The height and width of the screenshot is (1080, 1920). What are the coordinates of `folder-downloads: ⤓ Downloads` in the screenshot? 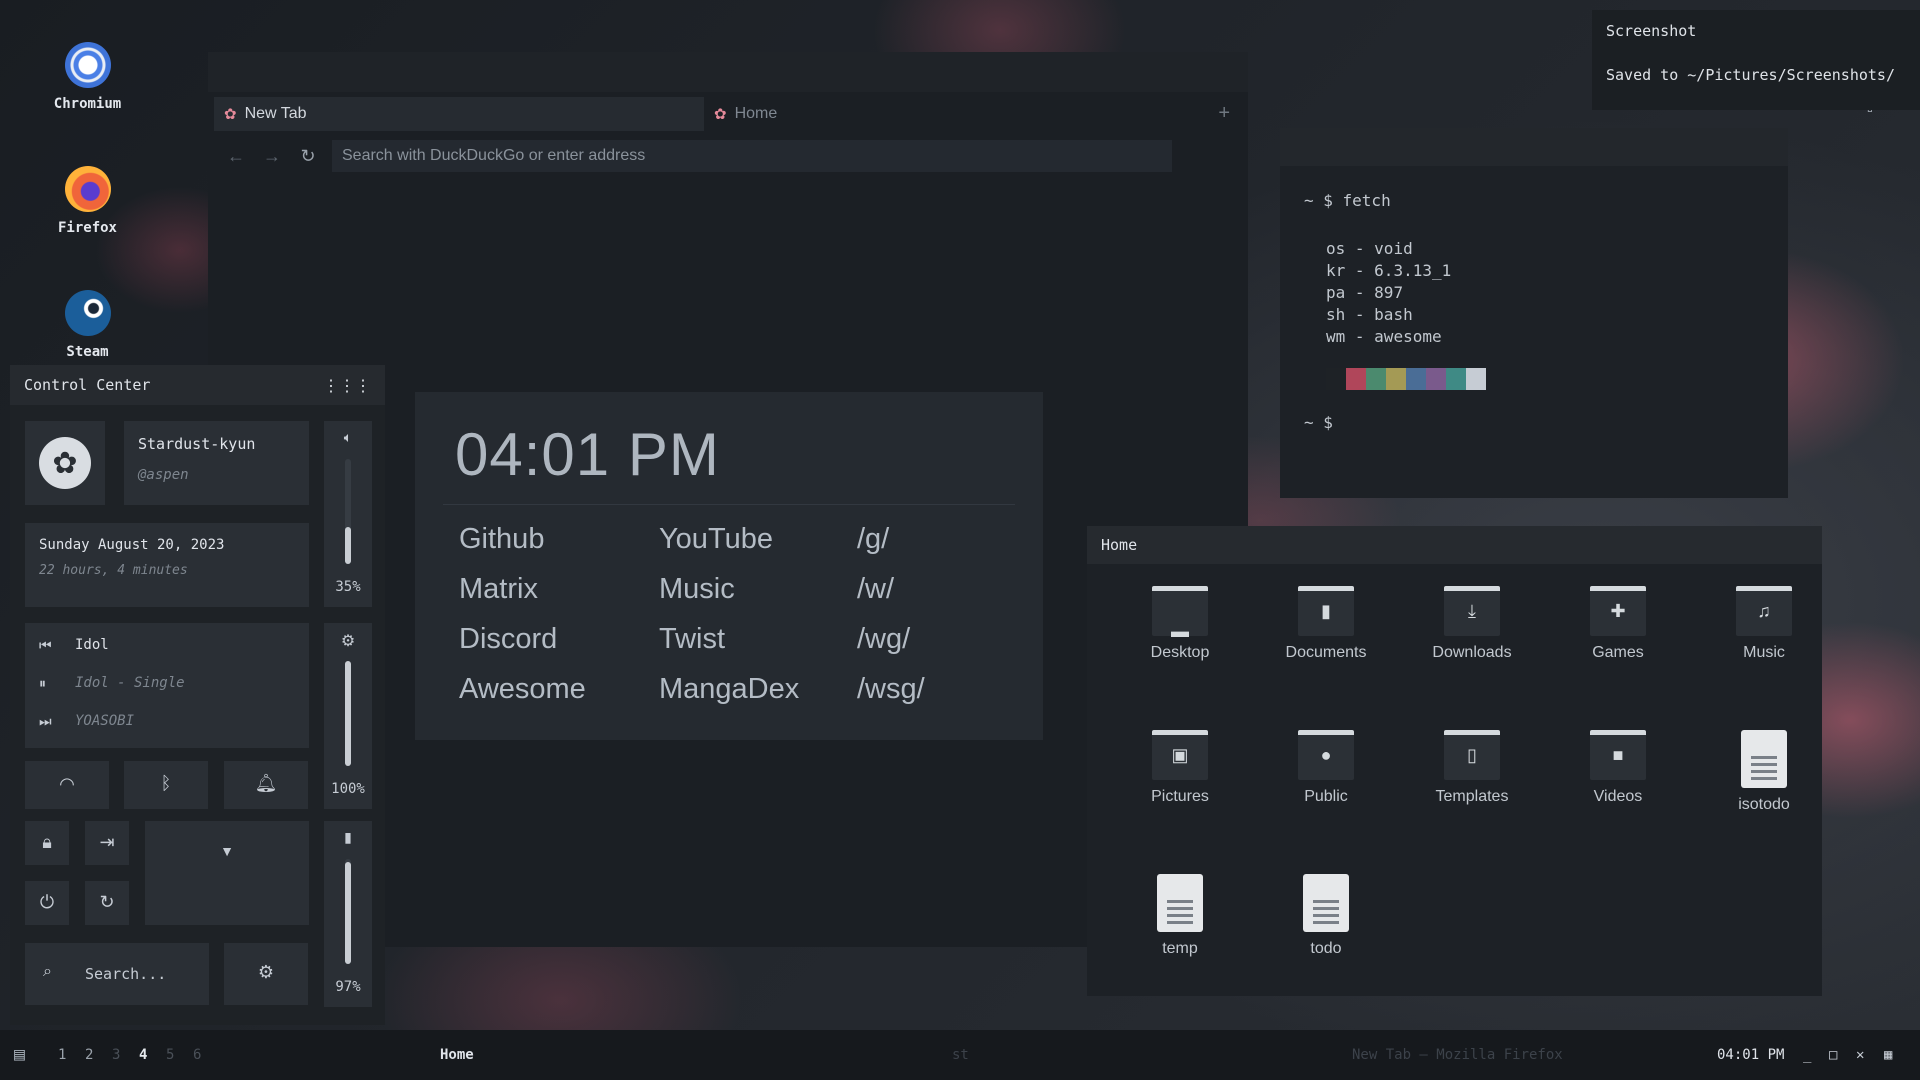 It's located at (1472, 658).